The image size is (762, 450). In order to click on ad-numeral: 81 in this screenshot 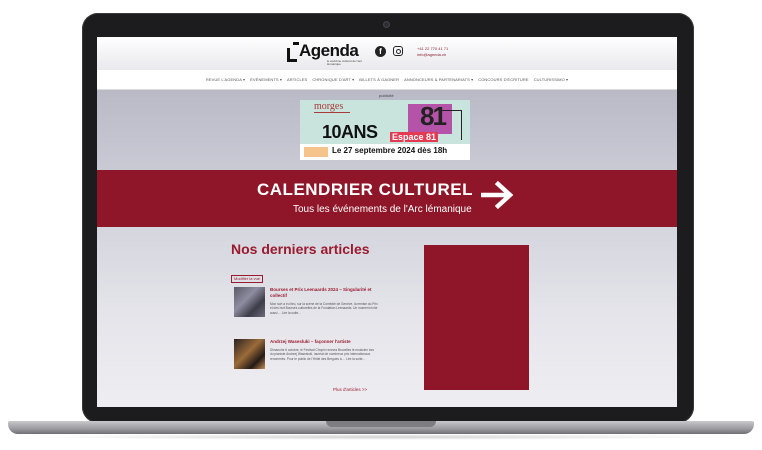, I will do `click(433, 116)`.